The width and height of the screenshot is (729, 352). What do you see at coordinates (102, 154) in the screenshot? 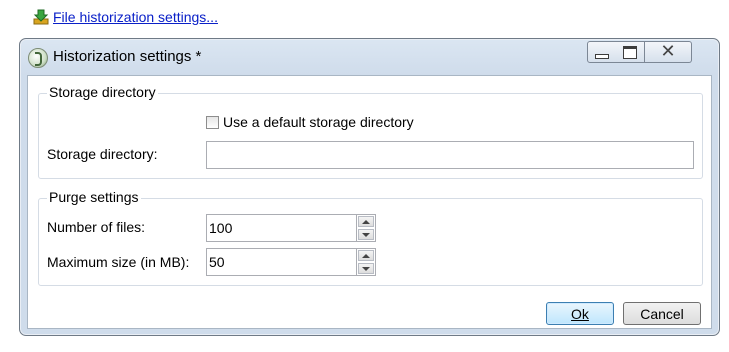
I see `storage-directory-label: Storage directory:` at bounding box center [102, 154].